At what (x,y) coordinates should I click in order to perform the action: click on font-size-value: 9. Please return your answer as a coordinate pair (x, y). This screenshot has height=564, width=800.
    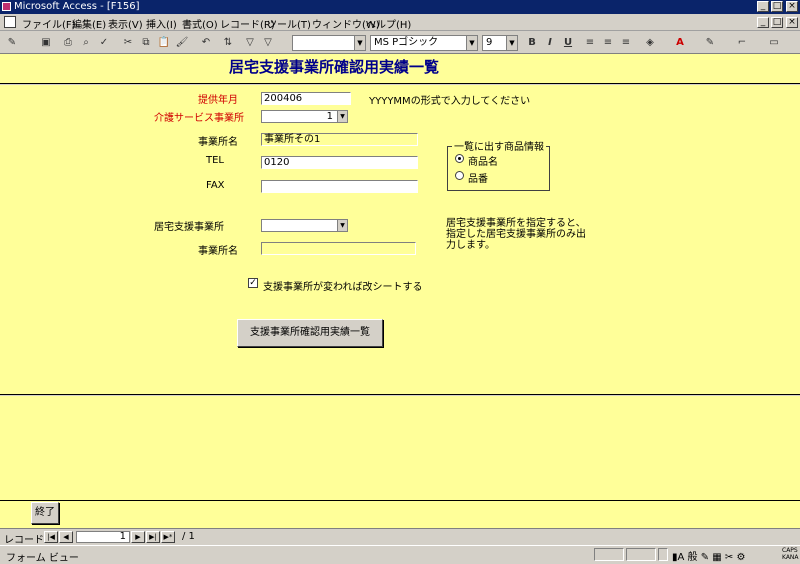
    Looking at the image, I should click on (489, 42).